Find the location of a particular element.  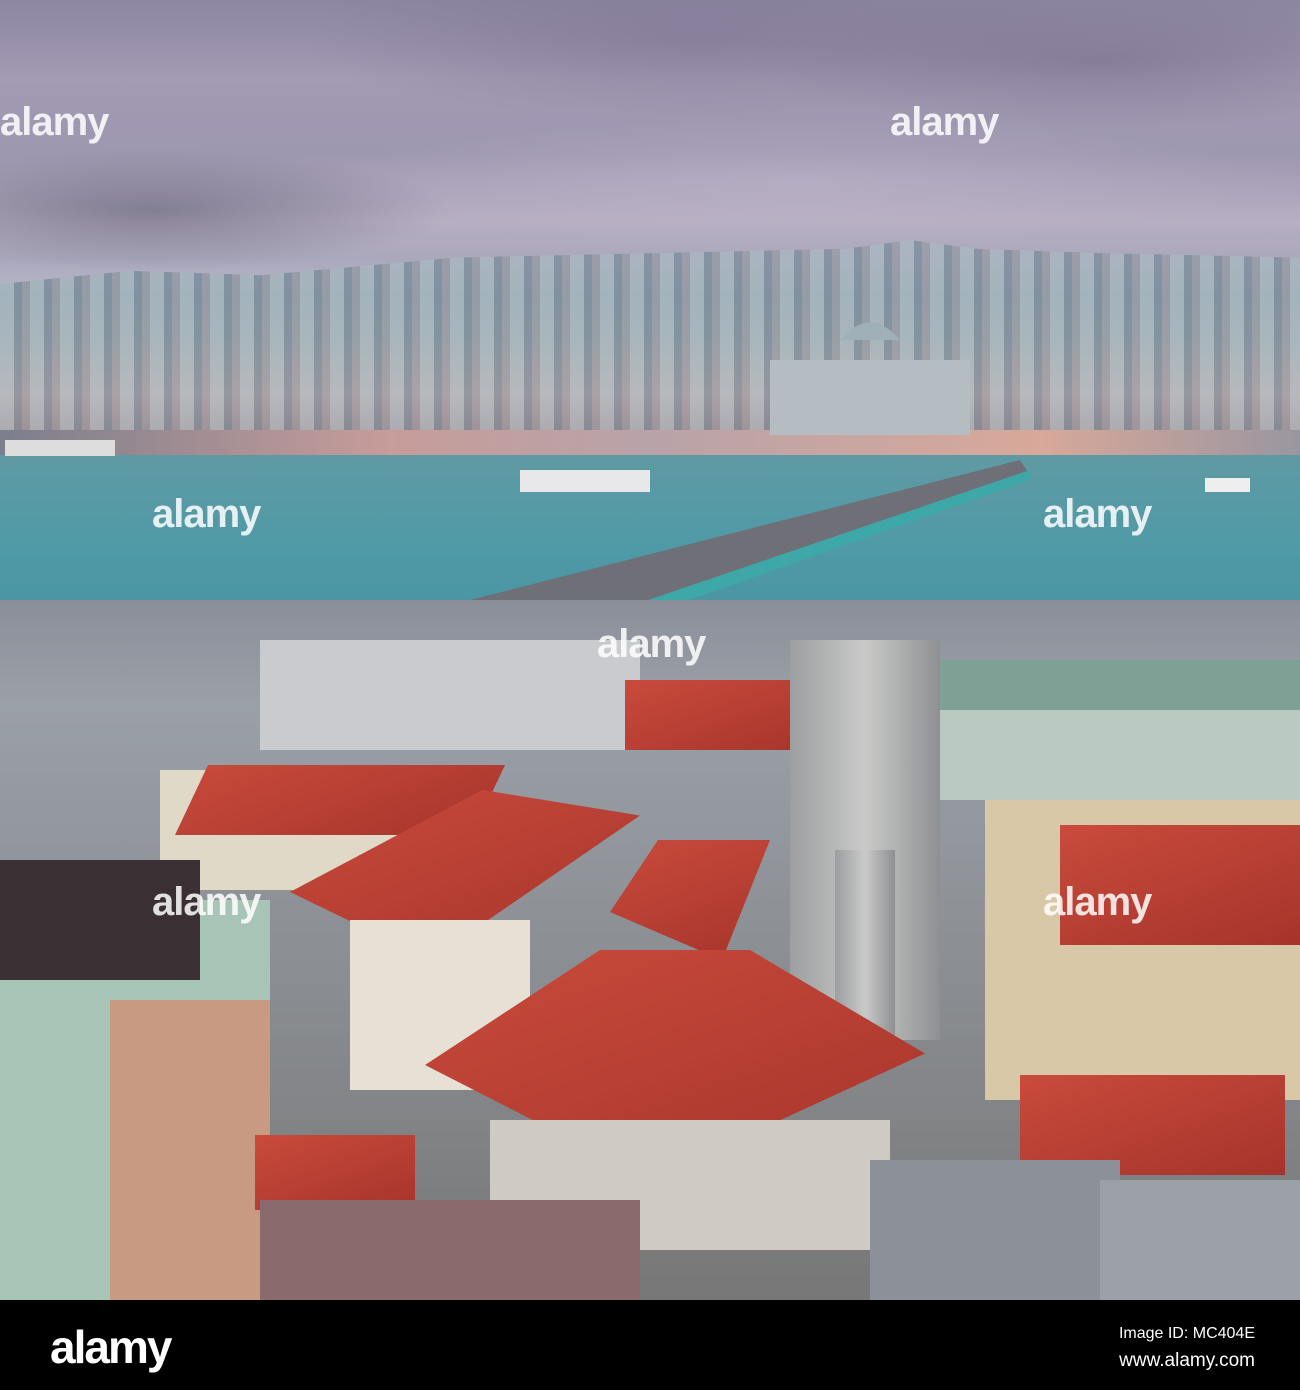

alamy-logo: alamy is located at coordinates (111, 1347).